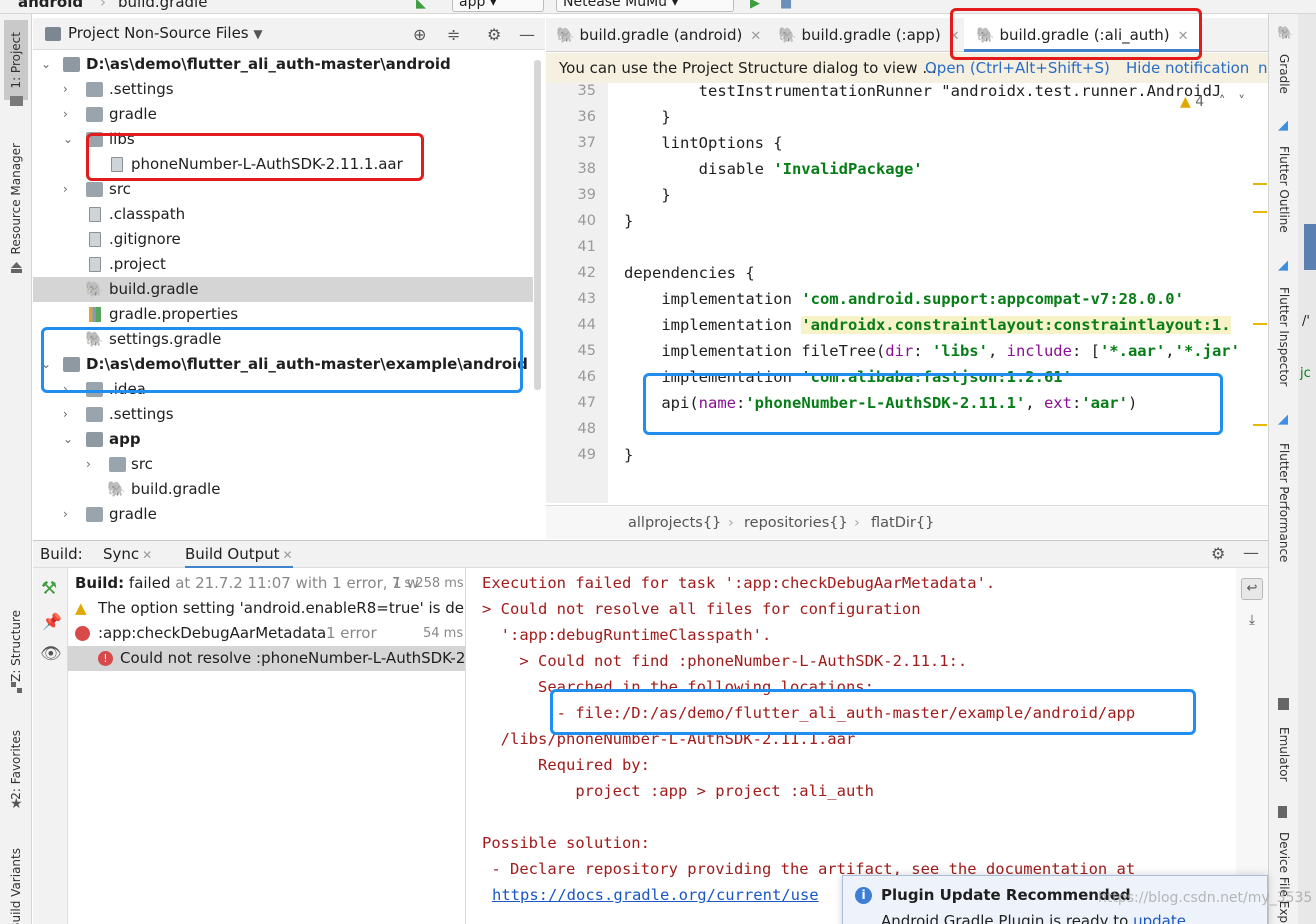 Image resolution: width=1316 pixels, height=924 pixels. Describe the element at coordinates (50, 5) in the screenshot. I see `breadcrumb-project: android` at that location.